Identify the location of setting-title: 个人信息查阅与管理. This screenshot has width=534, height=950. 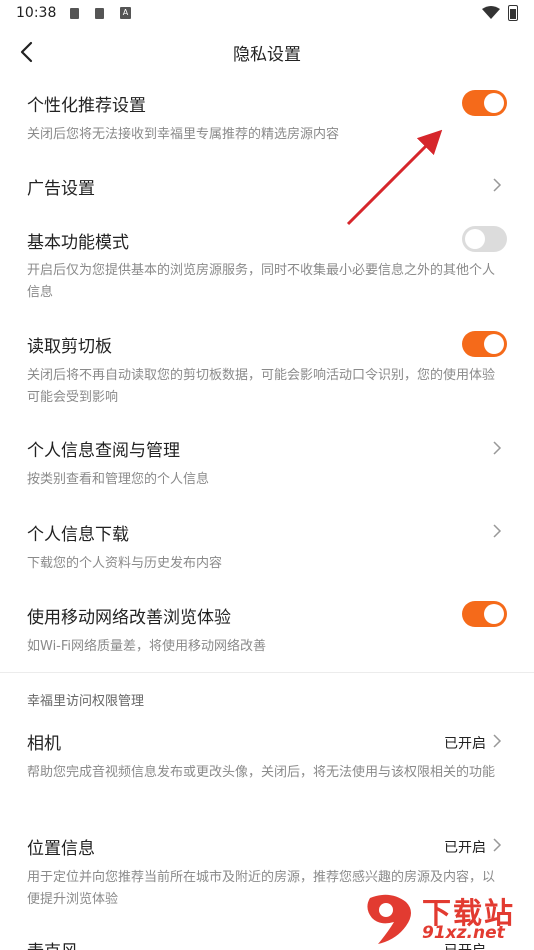
(103, 451).